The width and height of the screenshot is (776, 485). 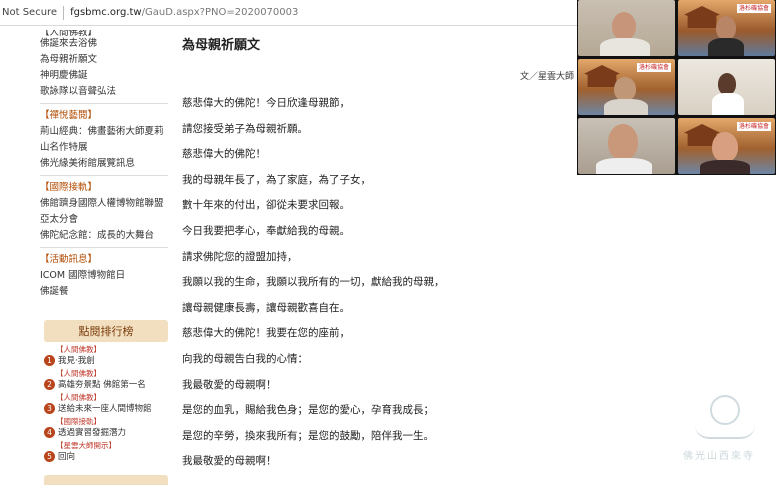 I want to click on article-line: 讓母親健康長壽，讓母親歡喜自在。, so click(x=266, y=307).